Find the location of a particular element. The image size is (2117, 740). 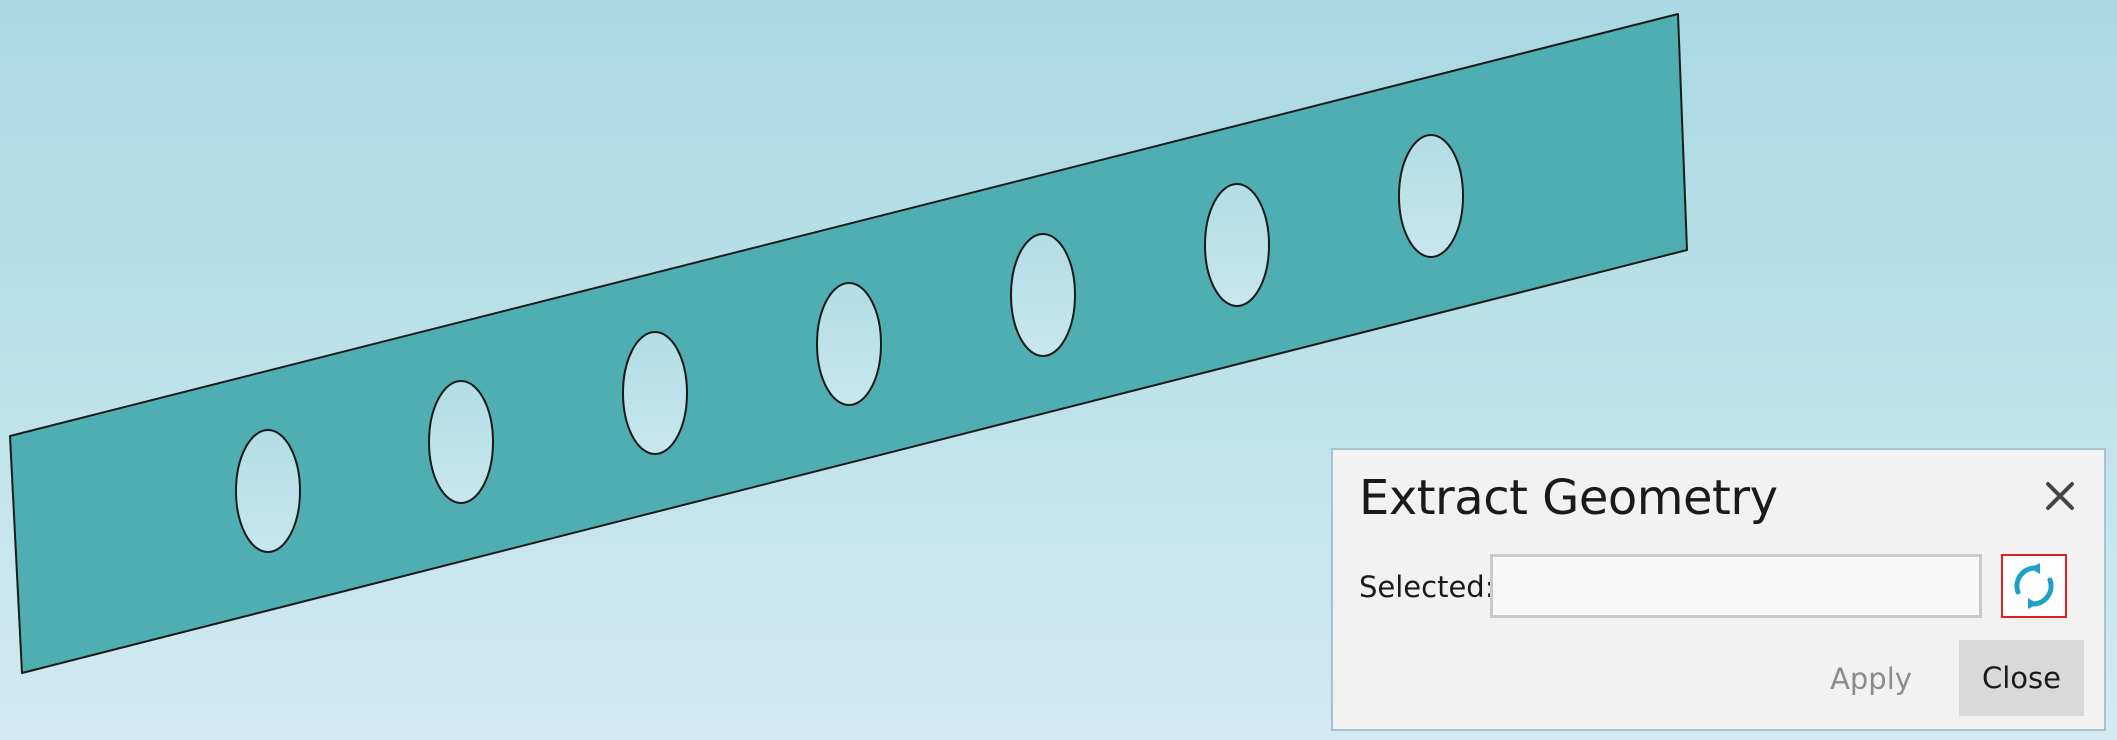

extract-geometry-dialog: Extract Geometry Selected: Apply Close is located at coordinates (1718, 589).